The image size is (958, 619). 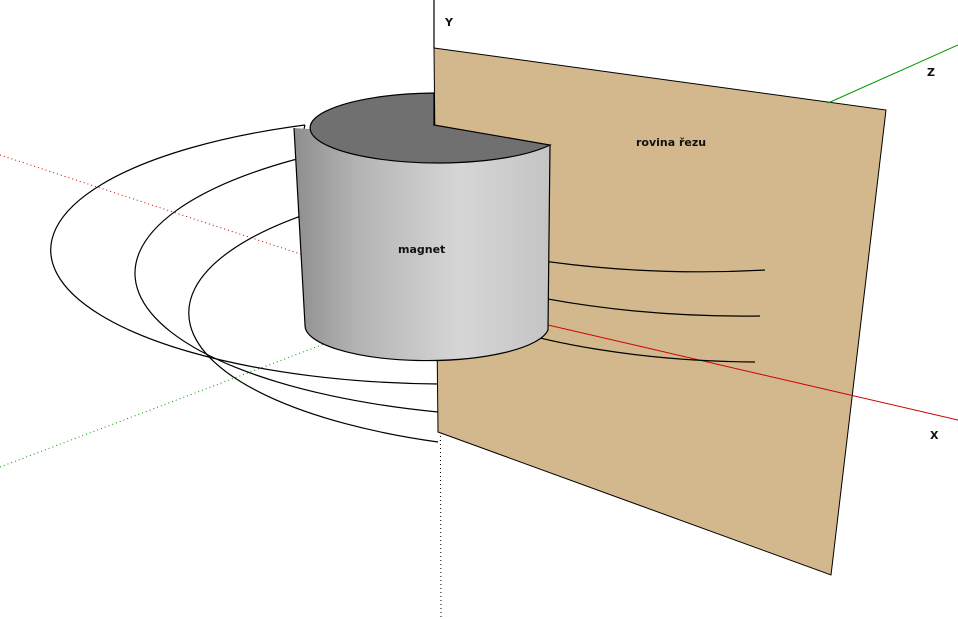 I want to click on axis-z-positive, so click(x=892, y=74).